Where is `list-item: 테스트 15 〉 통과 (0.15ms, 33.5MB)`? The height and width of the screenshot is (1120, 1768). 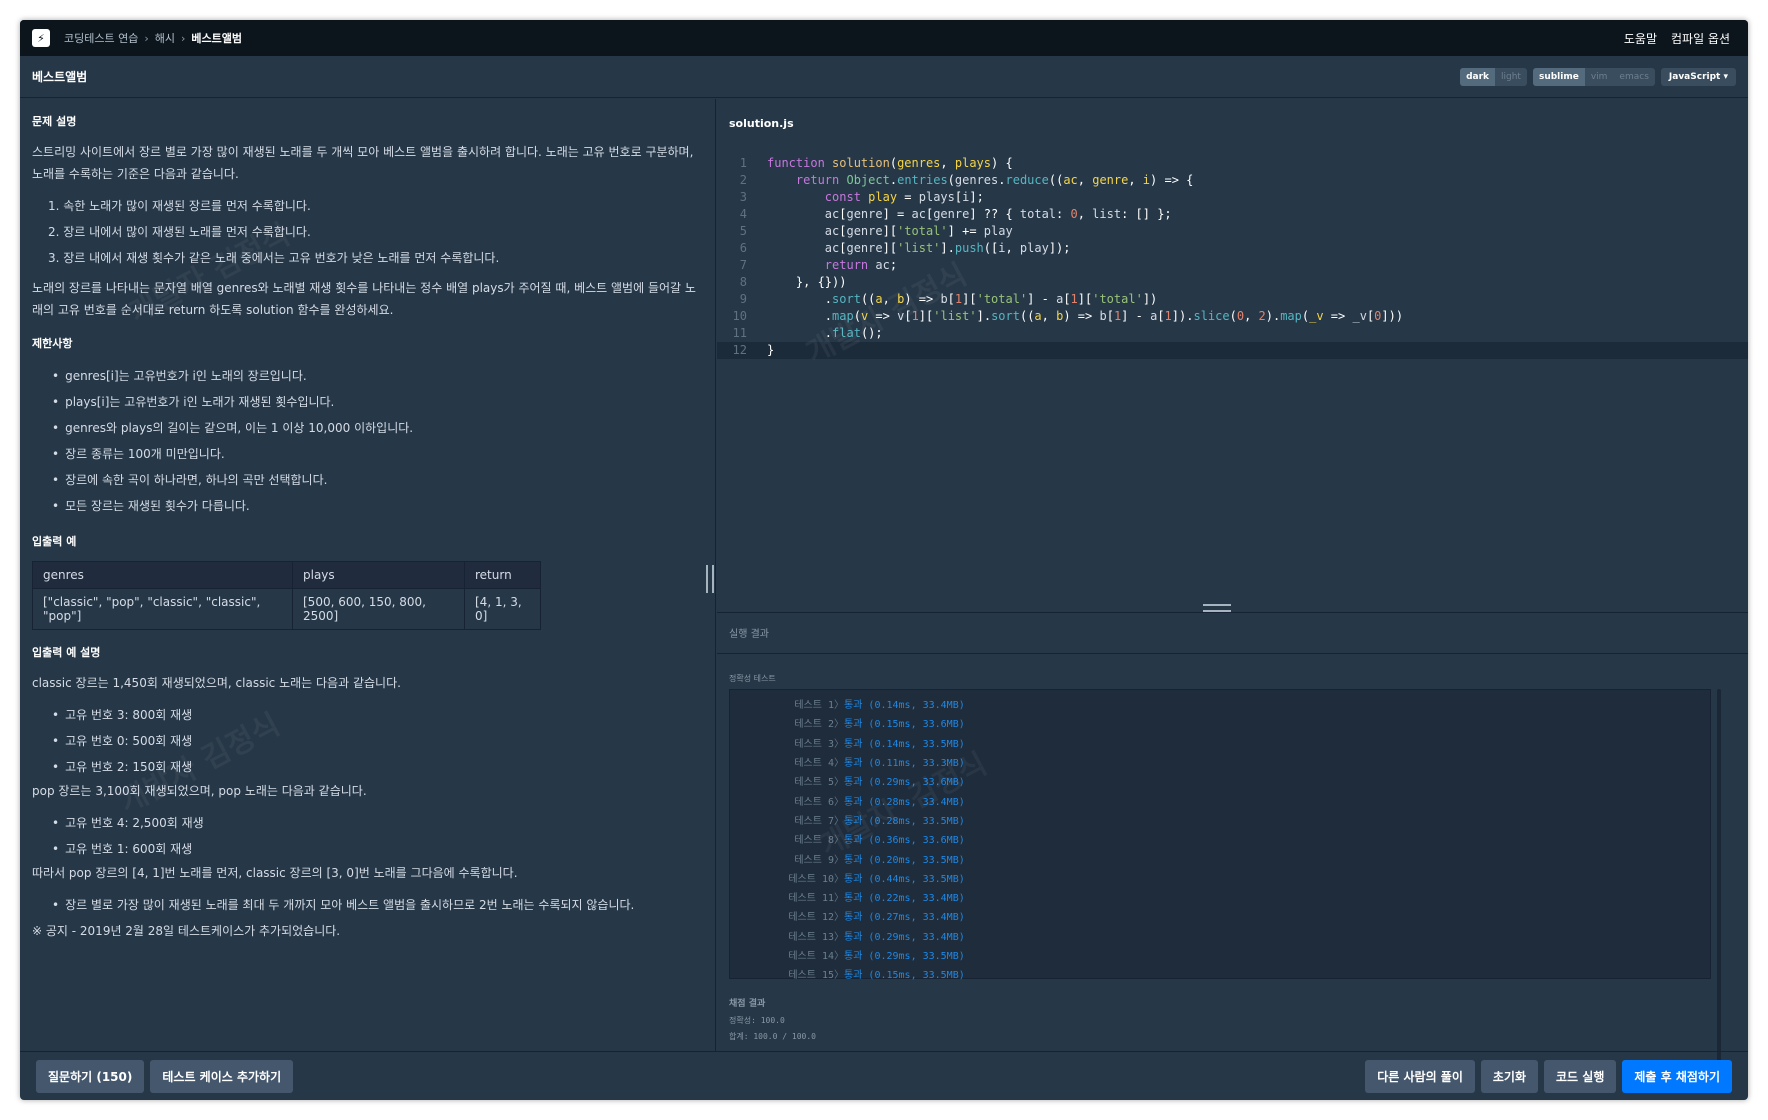
list-item: 테스트 15 〉 통과 (0.15ms, 33.5MB) is located at coordinates (876, 976).